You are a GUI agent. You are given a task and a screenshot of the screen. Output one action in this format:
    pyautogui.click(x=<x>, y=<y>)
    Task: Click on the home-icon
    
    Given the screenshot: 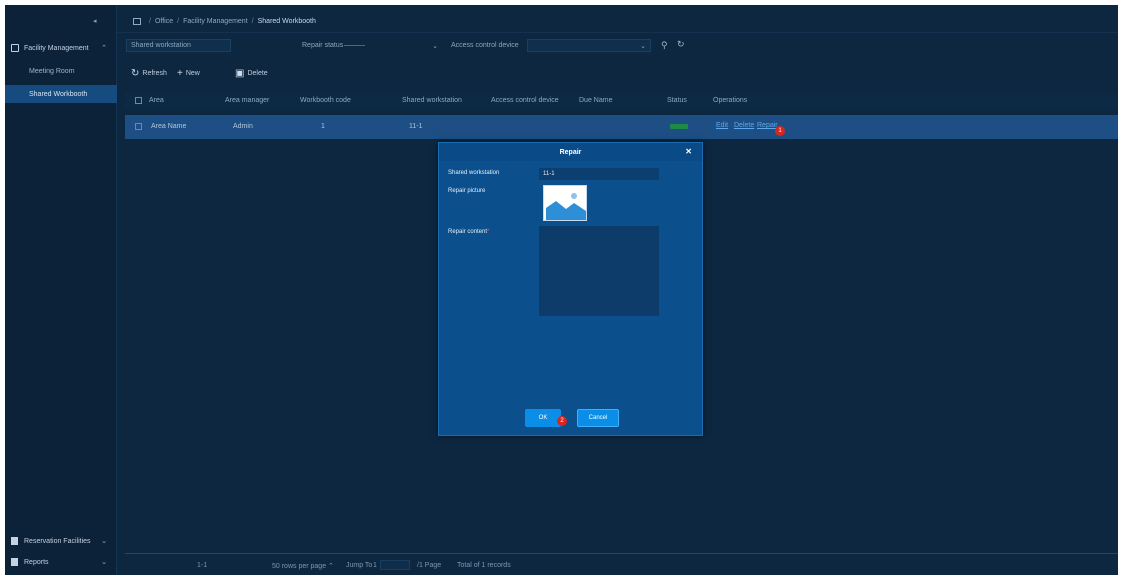 What is the action you would take?
    pyautogui.click(x=137, y=21)
    